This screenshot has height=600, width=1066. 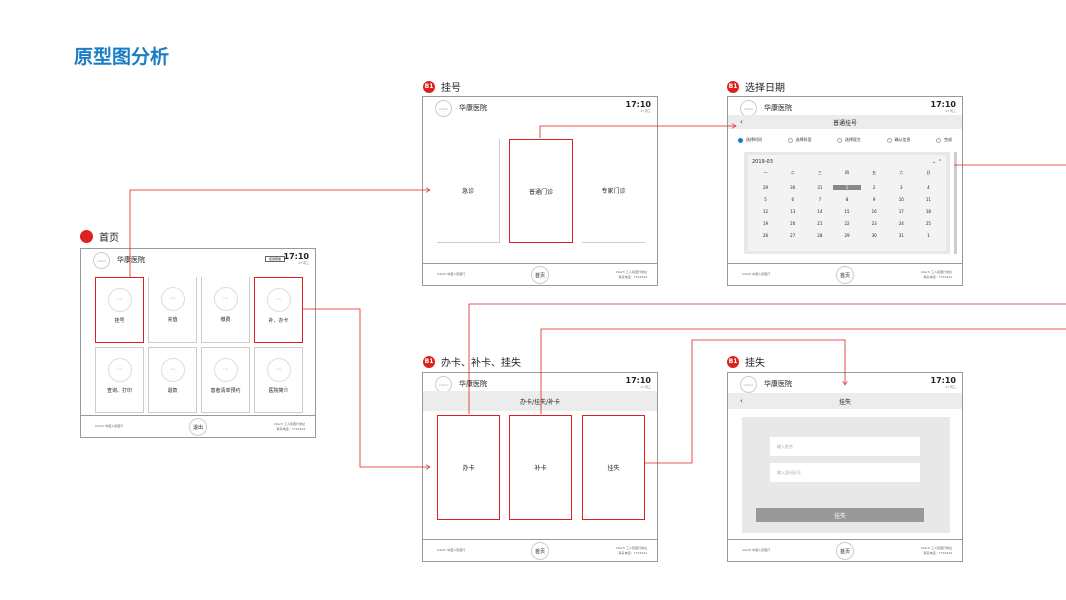 I want to click on tile-intro: ICON 医院简介, so click(x=278, y=380).